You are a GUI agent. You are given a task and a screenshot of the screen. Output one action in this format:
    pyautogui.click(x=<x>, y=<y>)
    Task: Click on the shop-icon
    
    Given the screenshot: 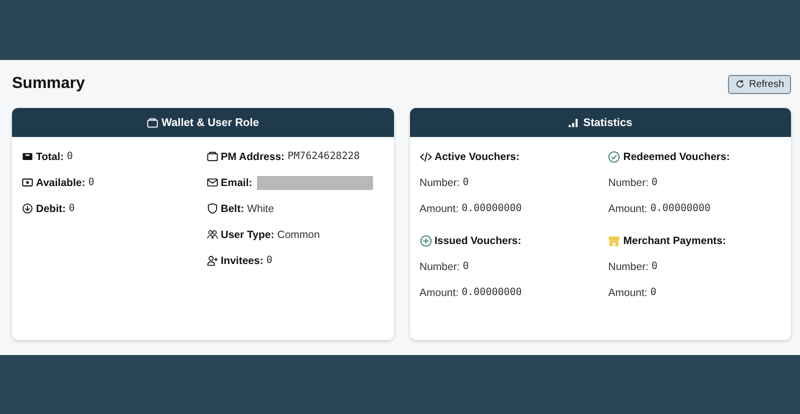 What is the action you would take?
    pyautogui.click(x=614, y=240)
    